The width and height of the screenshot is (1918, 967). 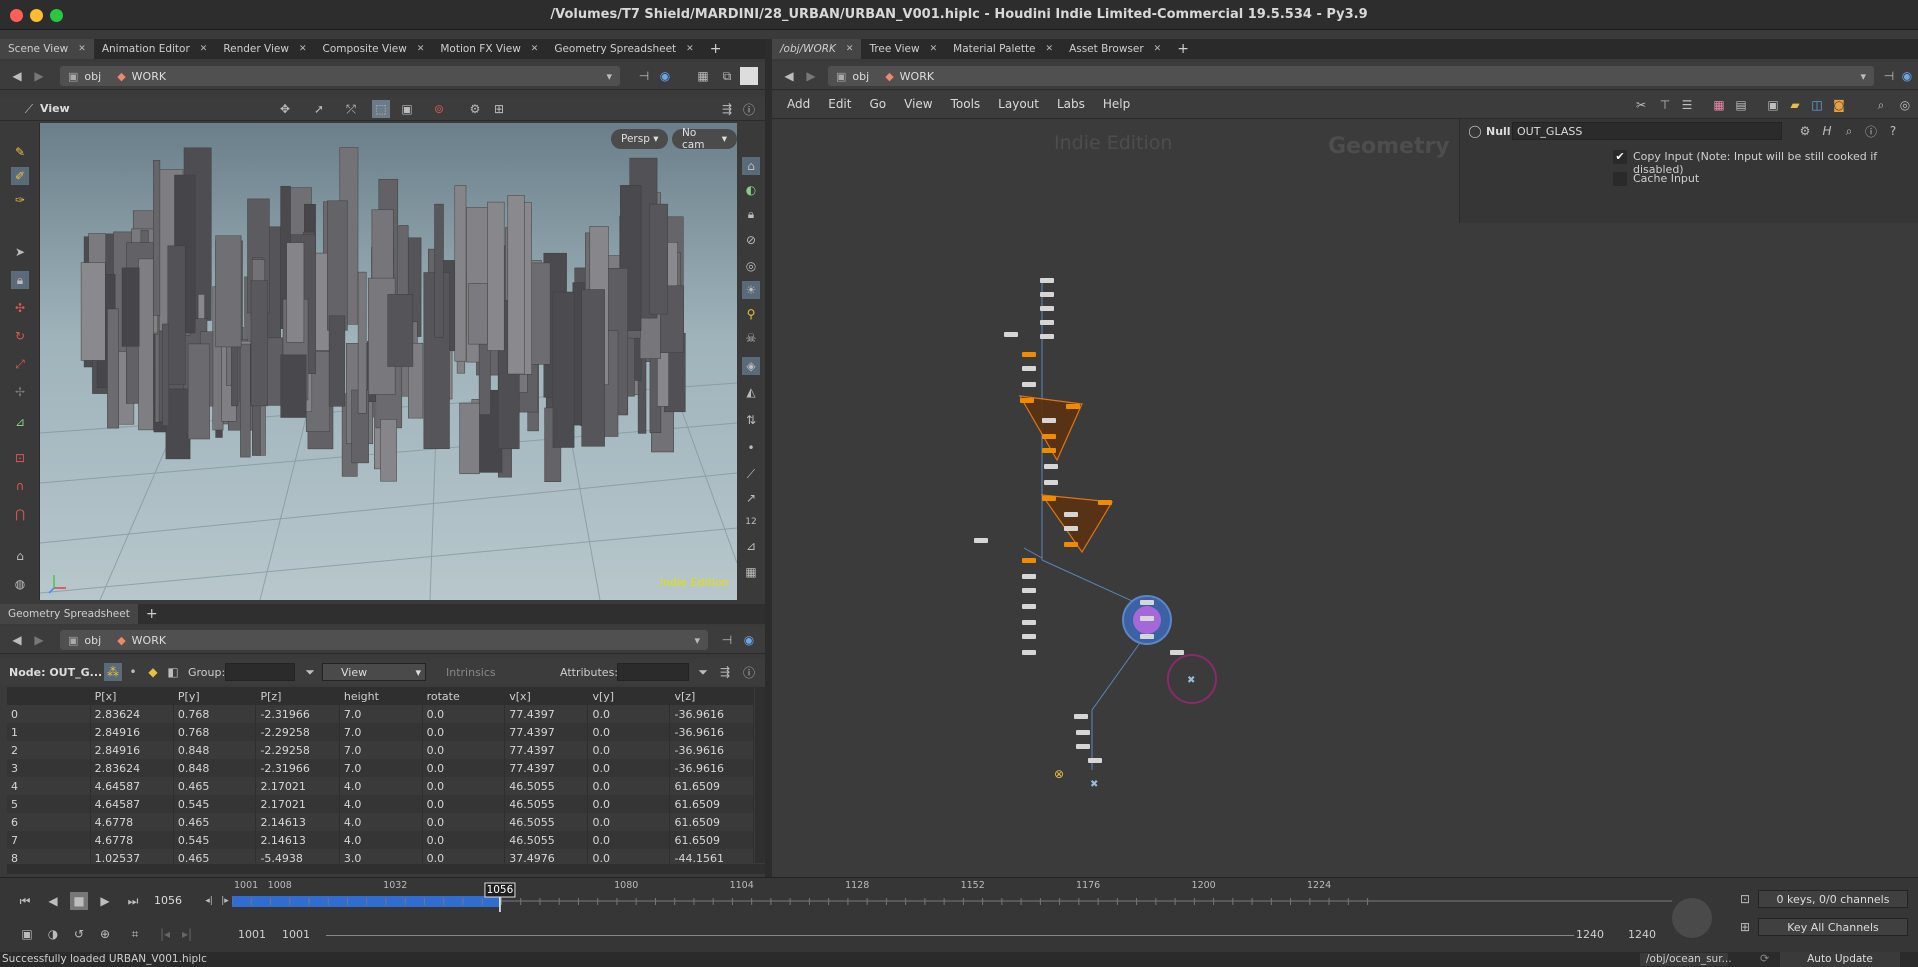 What do you see at coordinates (1641, 105) in the screenshot?
I see `tools-icon: ✂` at bounding box center [1641, 105].